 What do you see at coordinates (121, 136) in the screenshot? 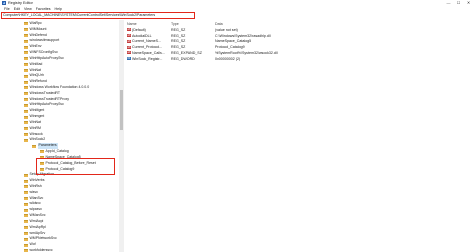
I see `tree-scrollbar` at bounding box center [121, 136].